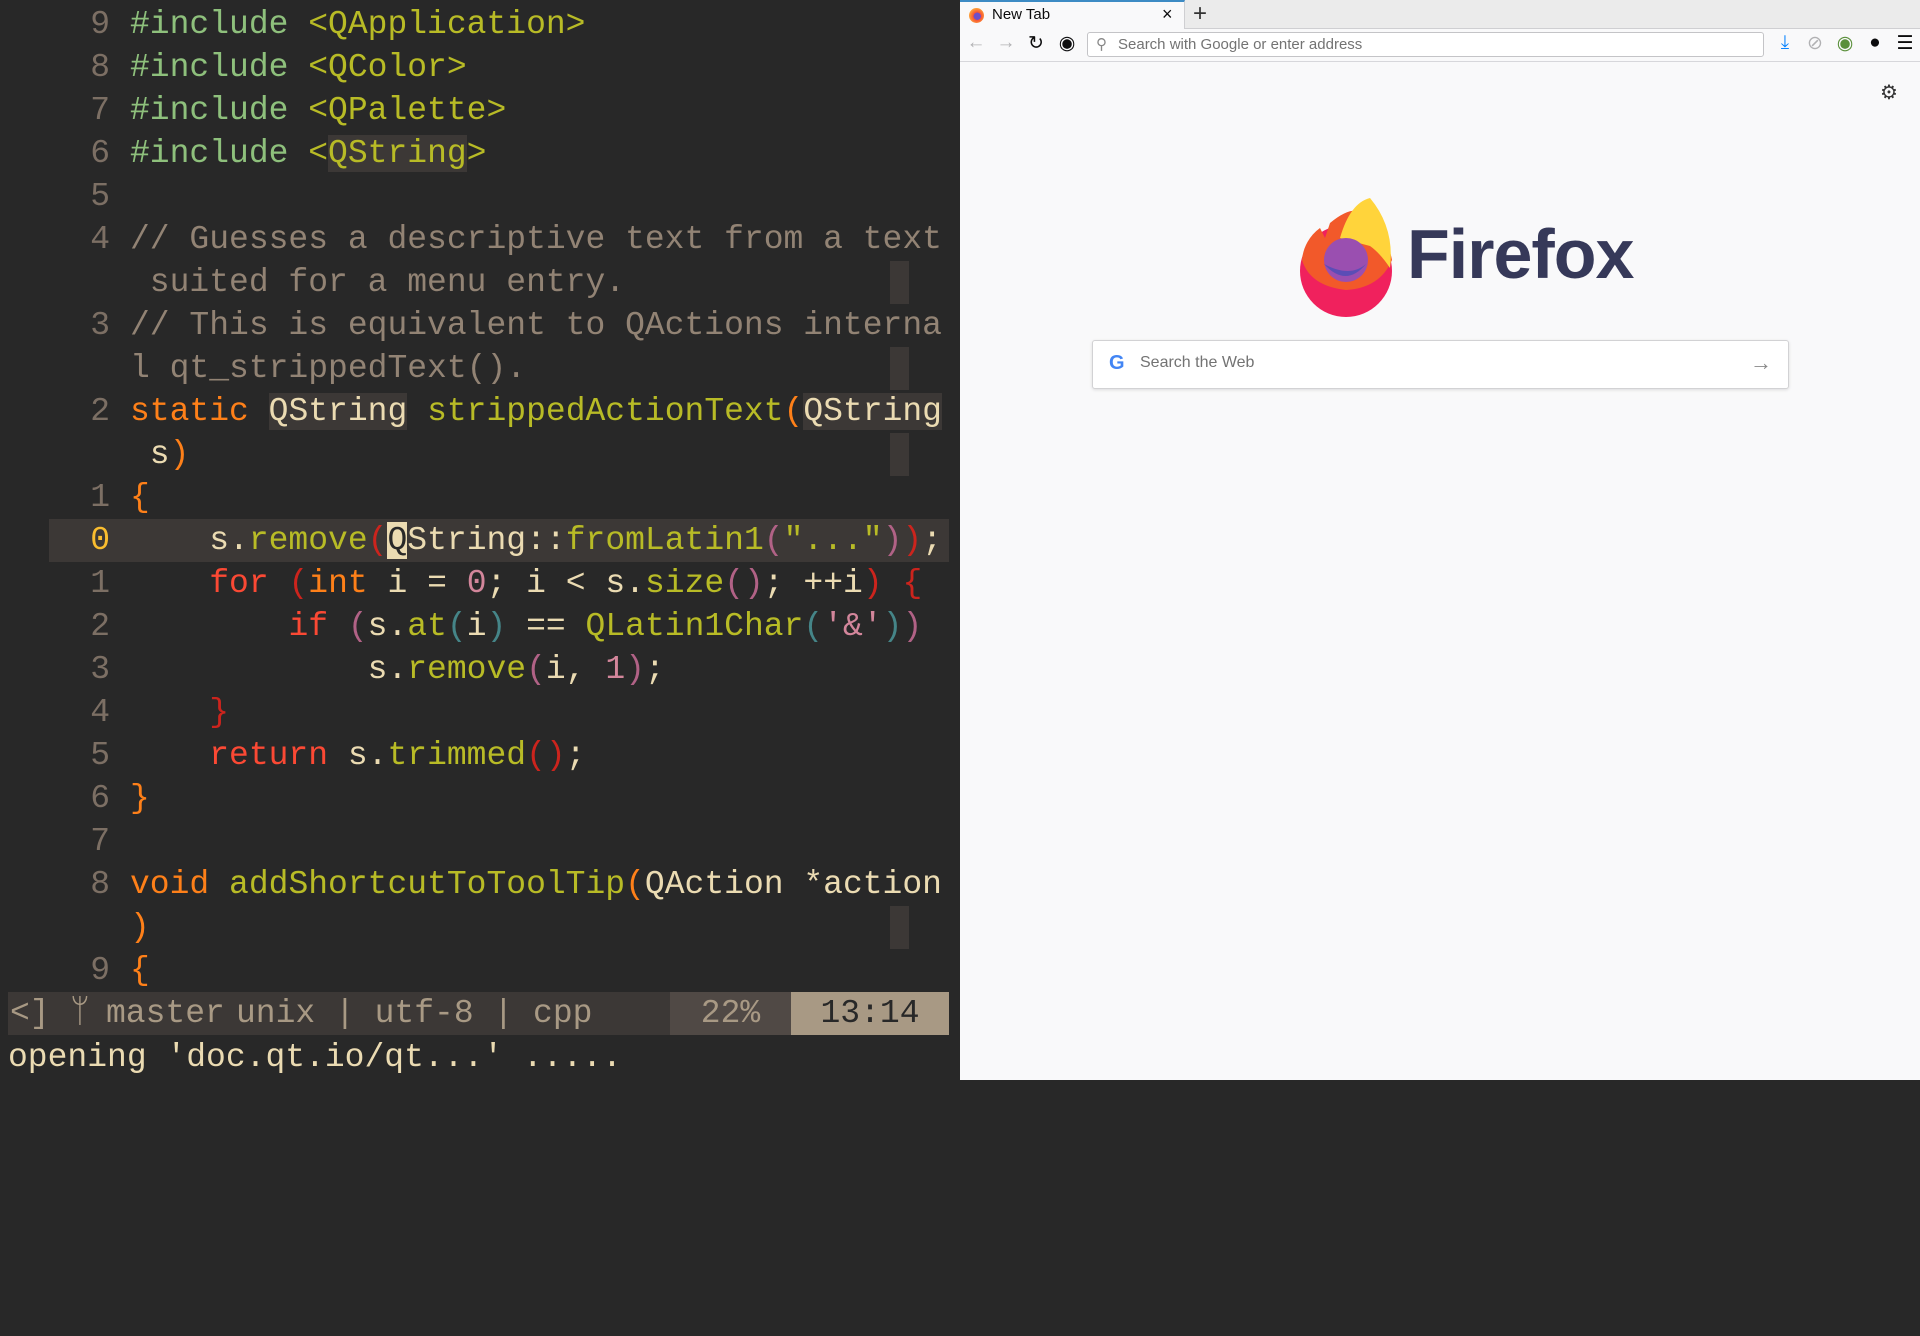 The width and height of the screenshot is (1920, 1336). I want to click on wrapped-code-line: suited for a menu entry., so click(480, 282).